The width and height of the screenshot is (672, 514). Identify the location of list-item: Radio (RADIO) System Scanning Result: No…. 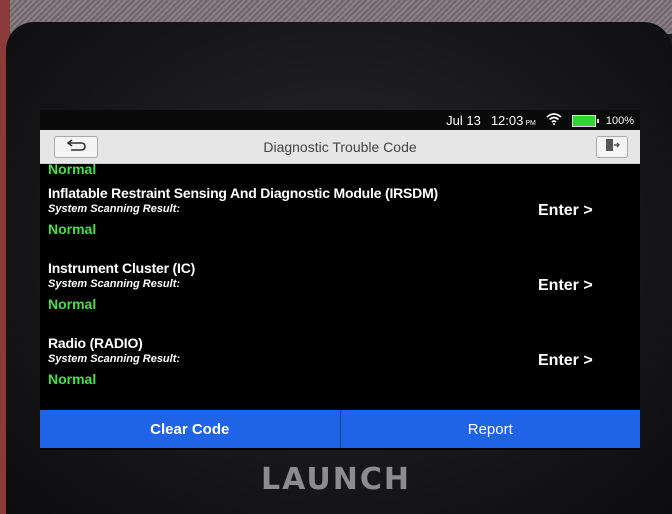
(340, 373).